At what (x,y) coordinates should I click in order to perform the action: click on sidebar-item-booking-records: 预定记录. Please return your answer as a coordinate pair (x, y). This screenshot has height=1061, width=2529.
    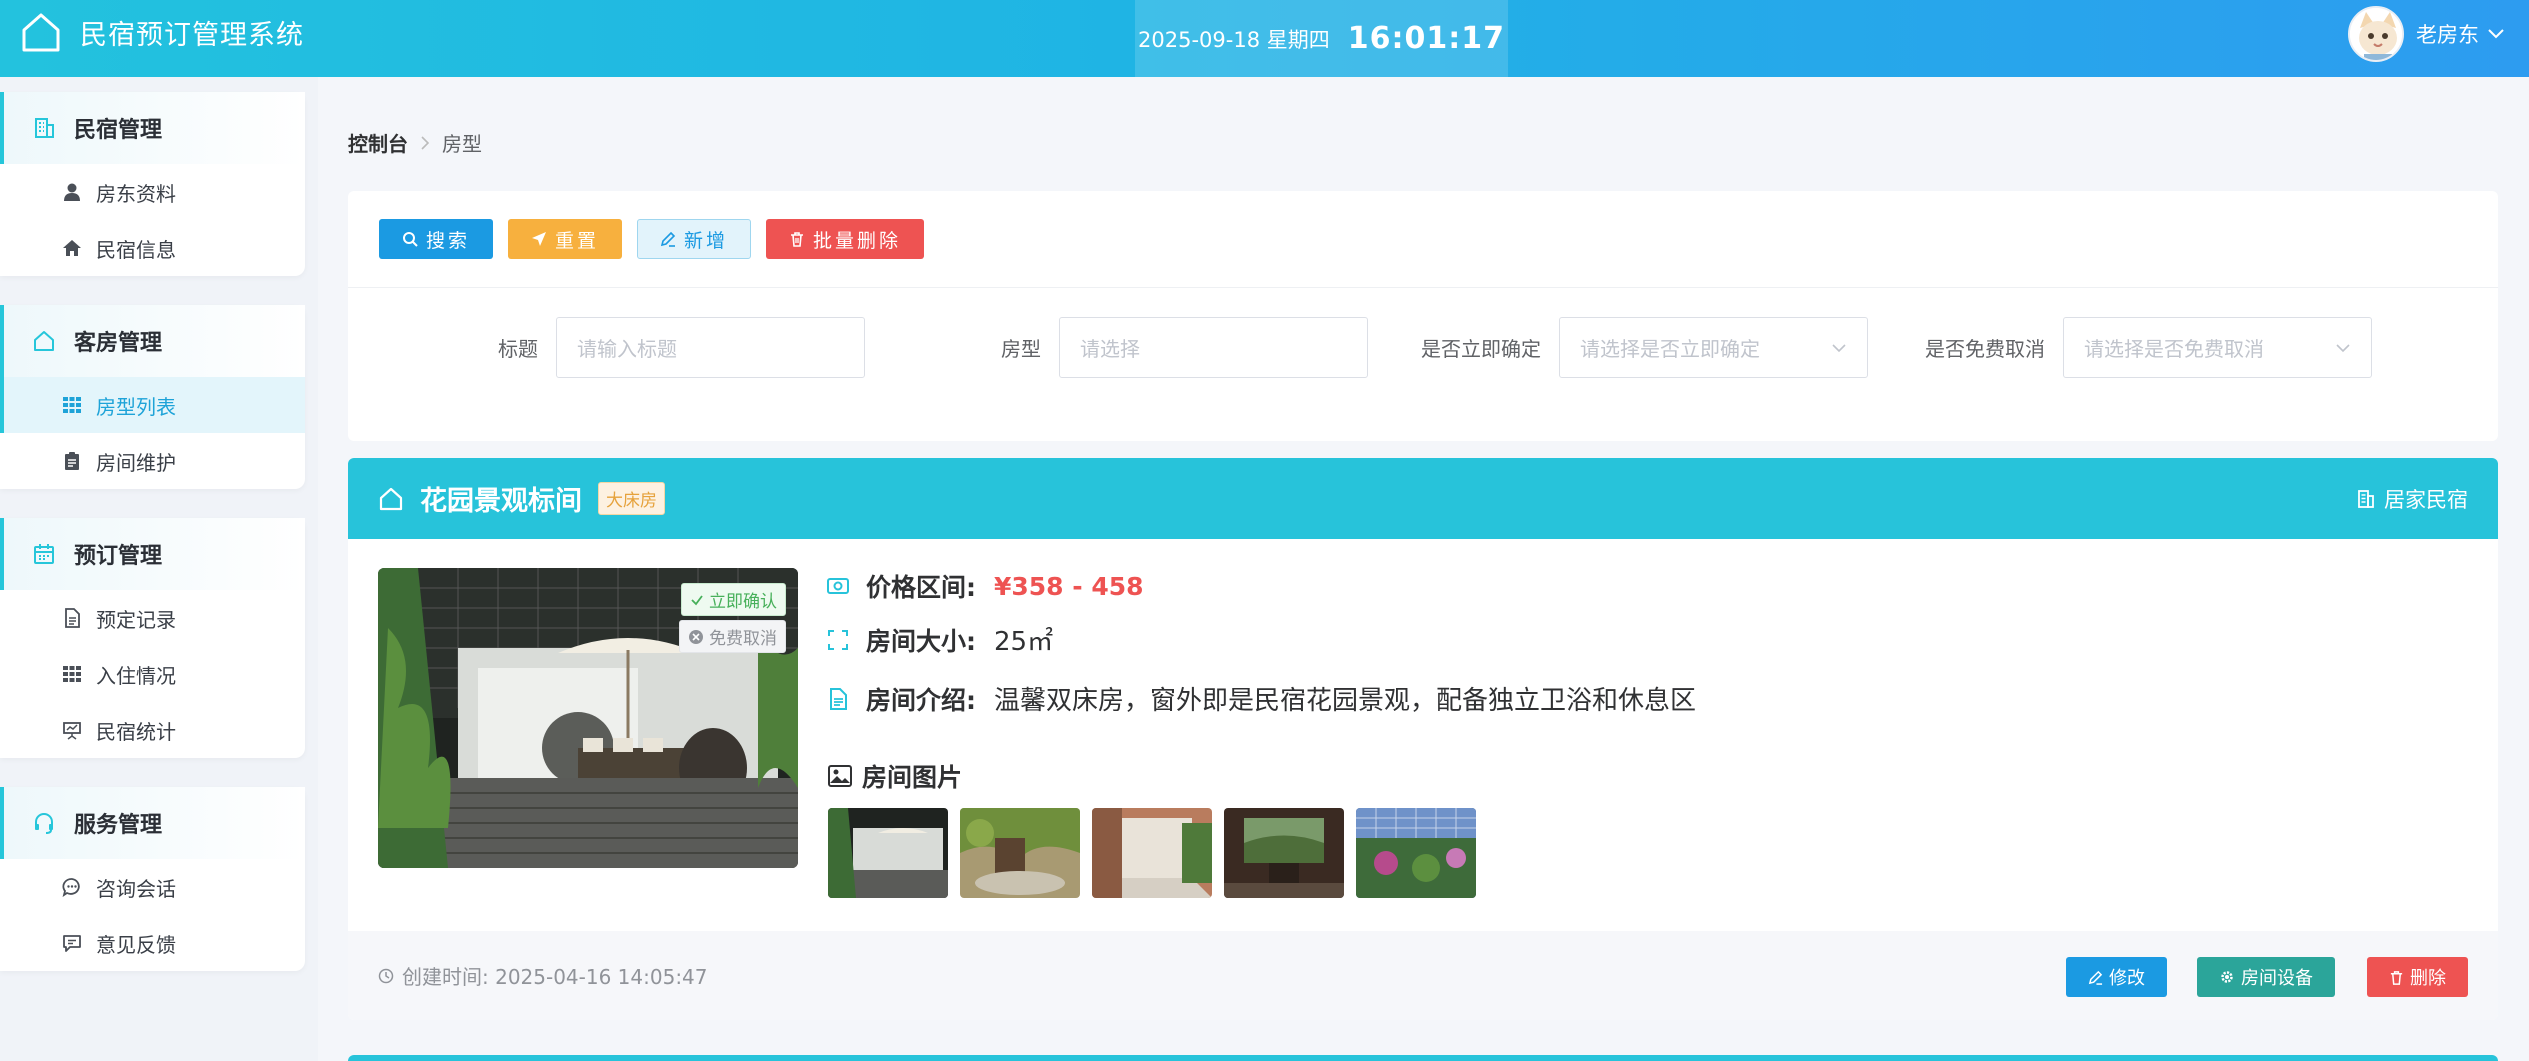
    Looking at the image, I should click on (152, 618).